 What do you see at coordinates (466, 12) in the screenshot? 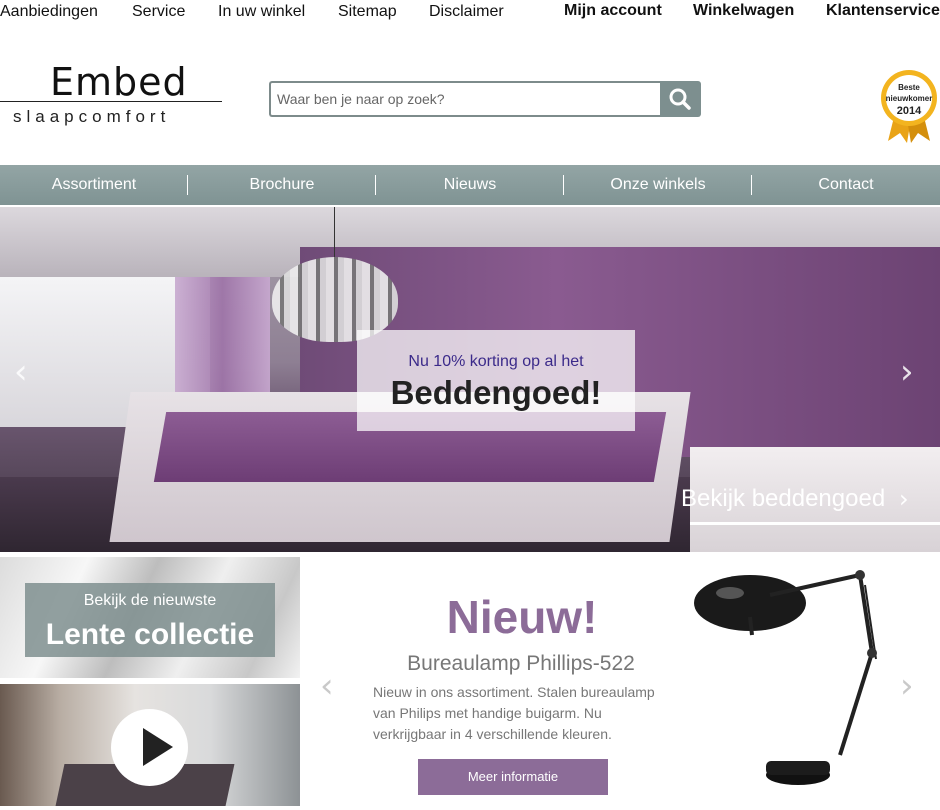
I see `toplink-disclaimer: Disclaimer` at bounding box center [466, 12].